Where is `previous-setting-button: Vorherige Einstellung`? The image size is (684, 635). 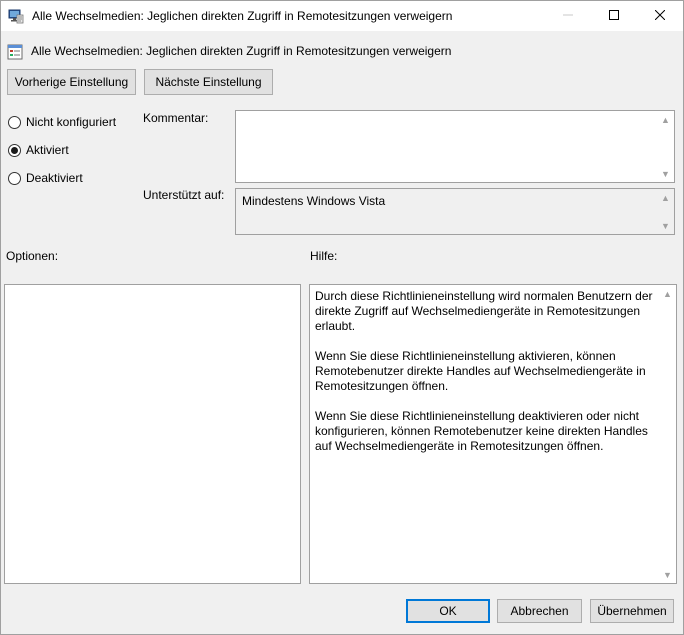 previous-setting-button: Vorherige Einstellung is located at coordinates (71, 82).